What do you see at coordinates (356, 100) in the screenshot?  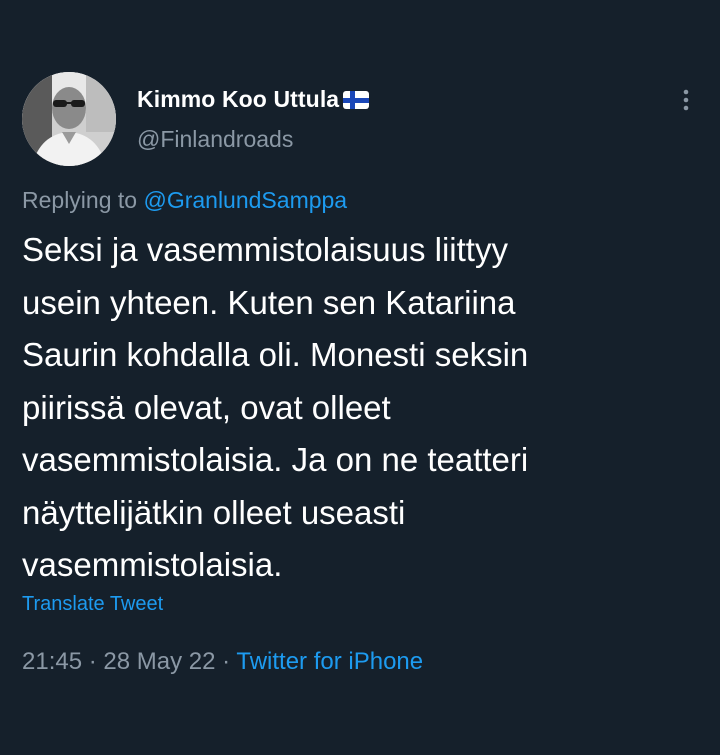 I see `finland-flag-icon` at bounding box center [356, 100].